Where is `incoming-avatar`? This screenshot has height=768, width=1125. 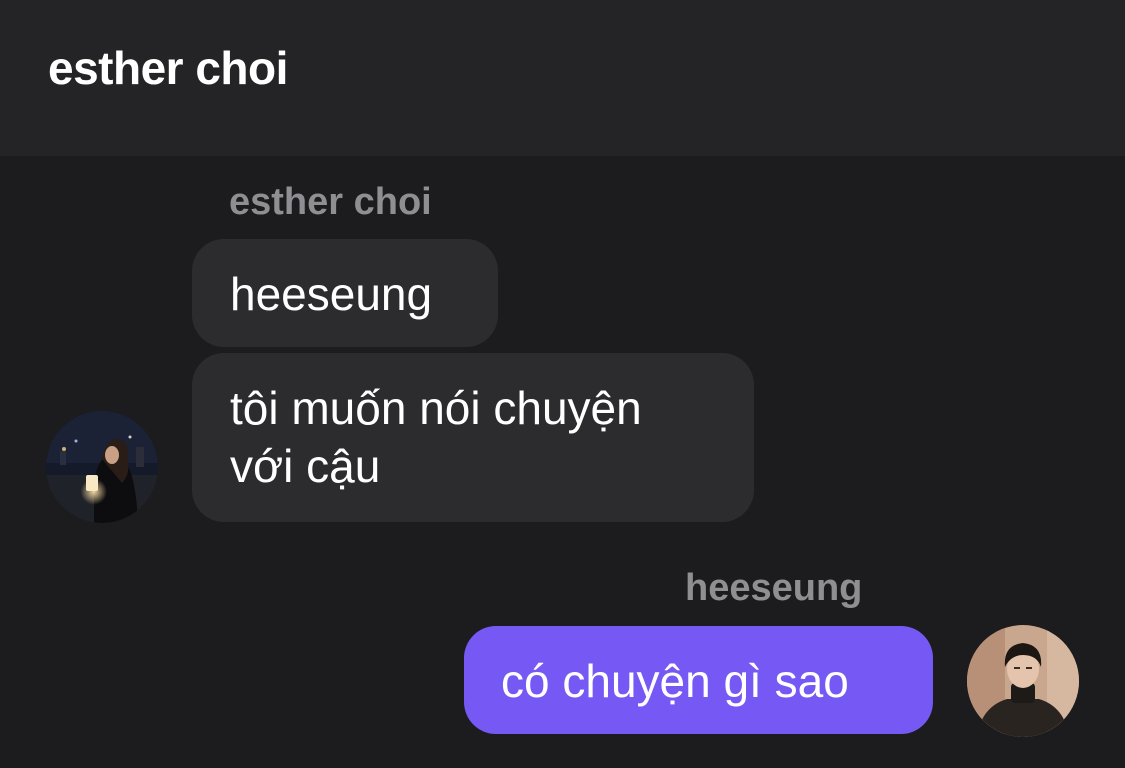 incoming-avatar is located at coordinates (102, 467).